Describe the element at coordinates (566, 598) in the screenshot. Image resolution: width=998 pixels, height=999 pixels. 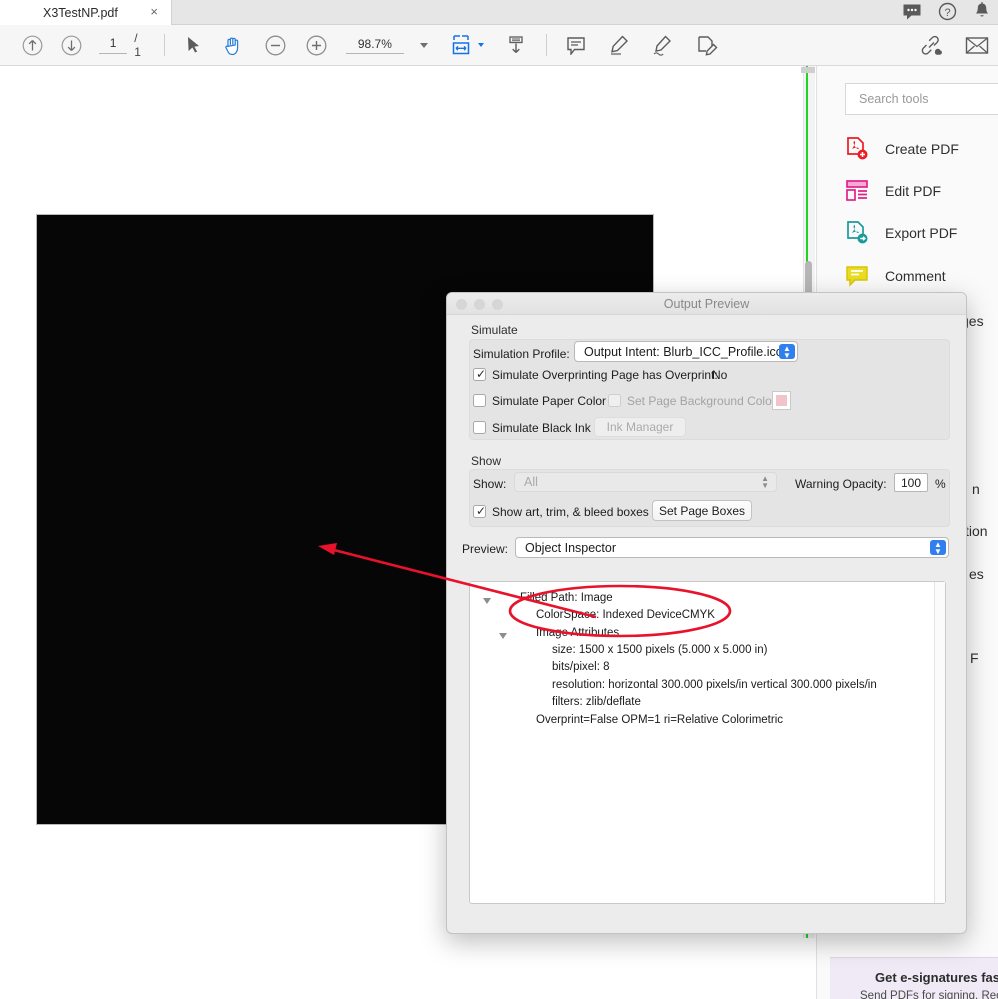
I see `tree-item: Filled Path: Image` at that location.